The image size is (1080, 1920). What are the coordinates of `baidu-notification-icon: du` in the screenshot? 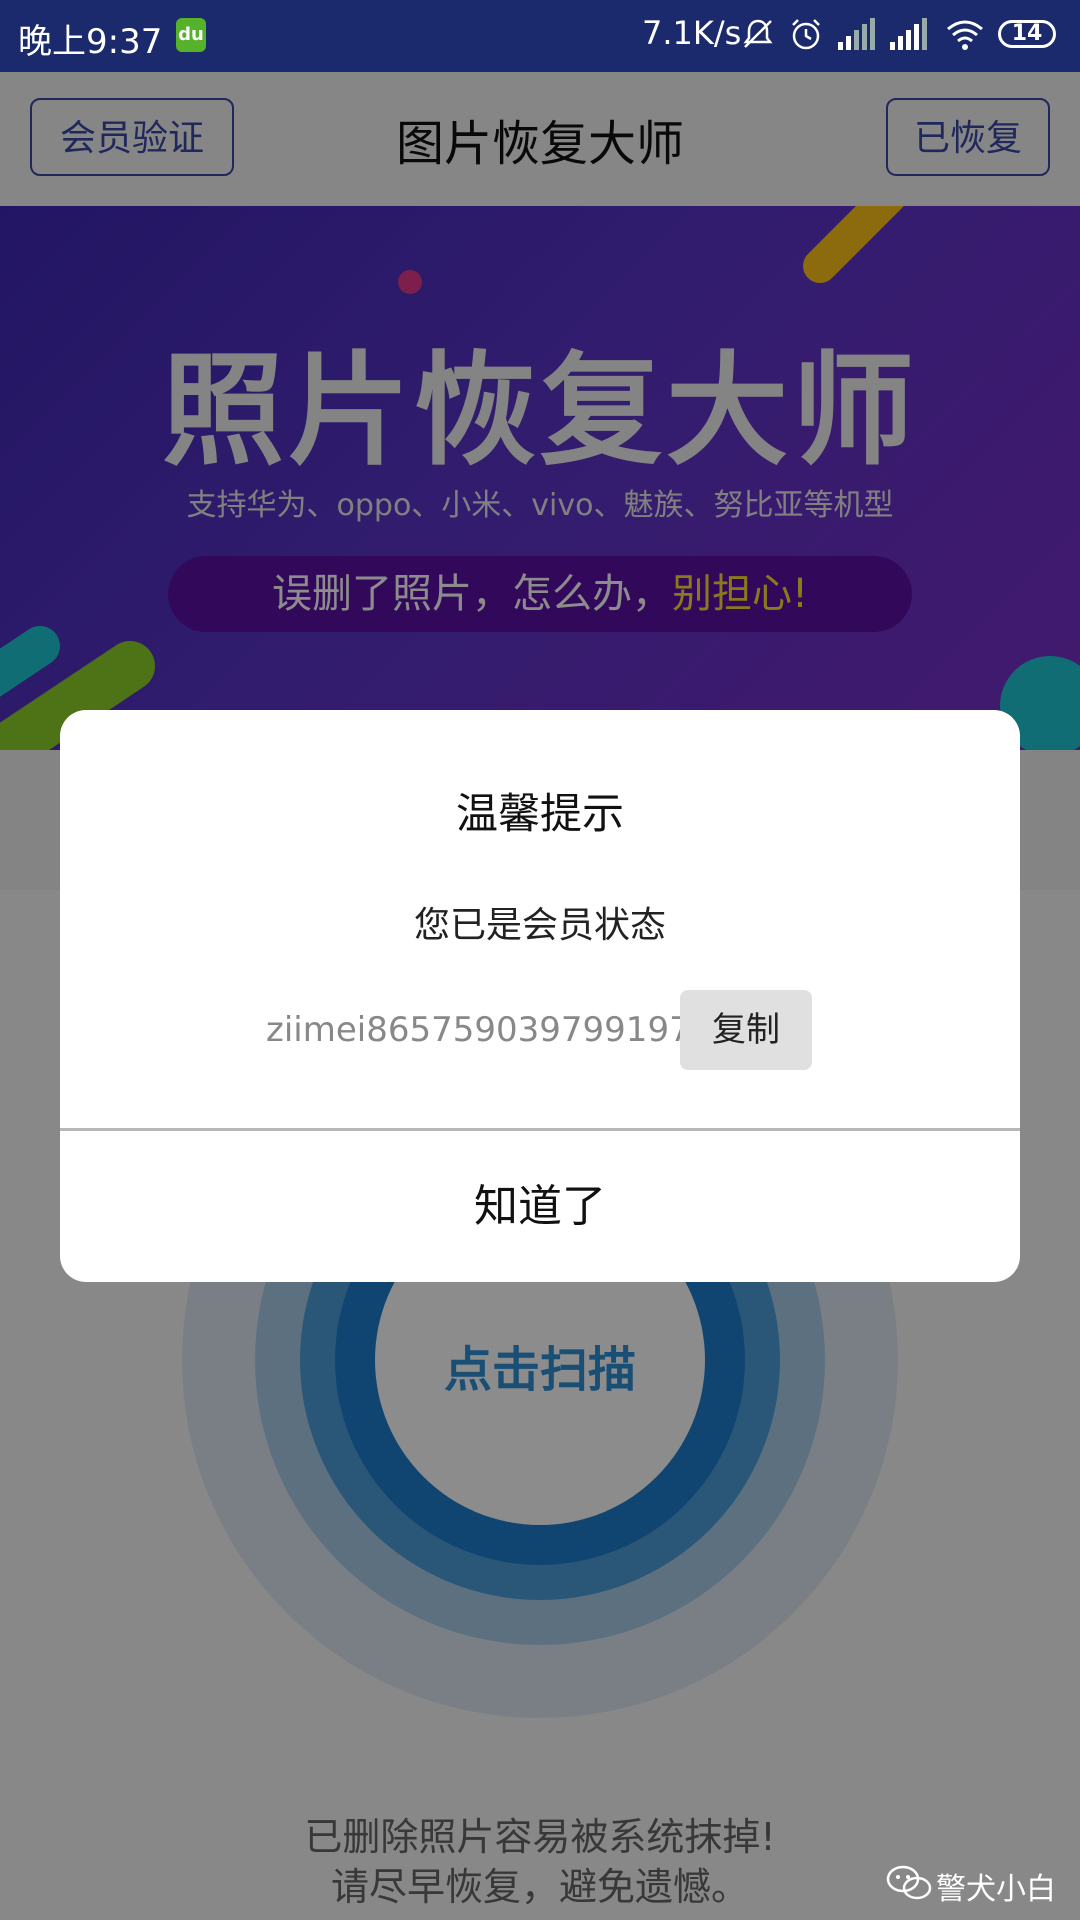 It's located at (191, 35).